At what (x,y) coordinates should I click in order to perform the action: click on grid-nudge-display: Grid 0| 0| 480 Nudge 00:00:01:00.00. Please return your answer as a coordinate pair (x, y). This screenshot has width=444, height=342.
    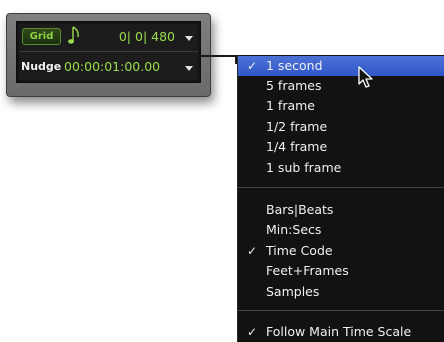
    Looking at the image, I should click on (108, 52).